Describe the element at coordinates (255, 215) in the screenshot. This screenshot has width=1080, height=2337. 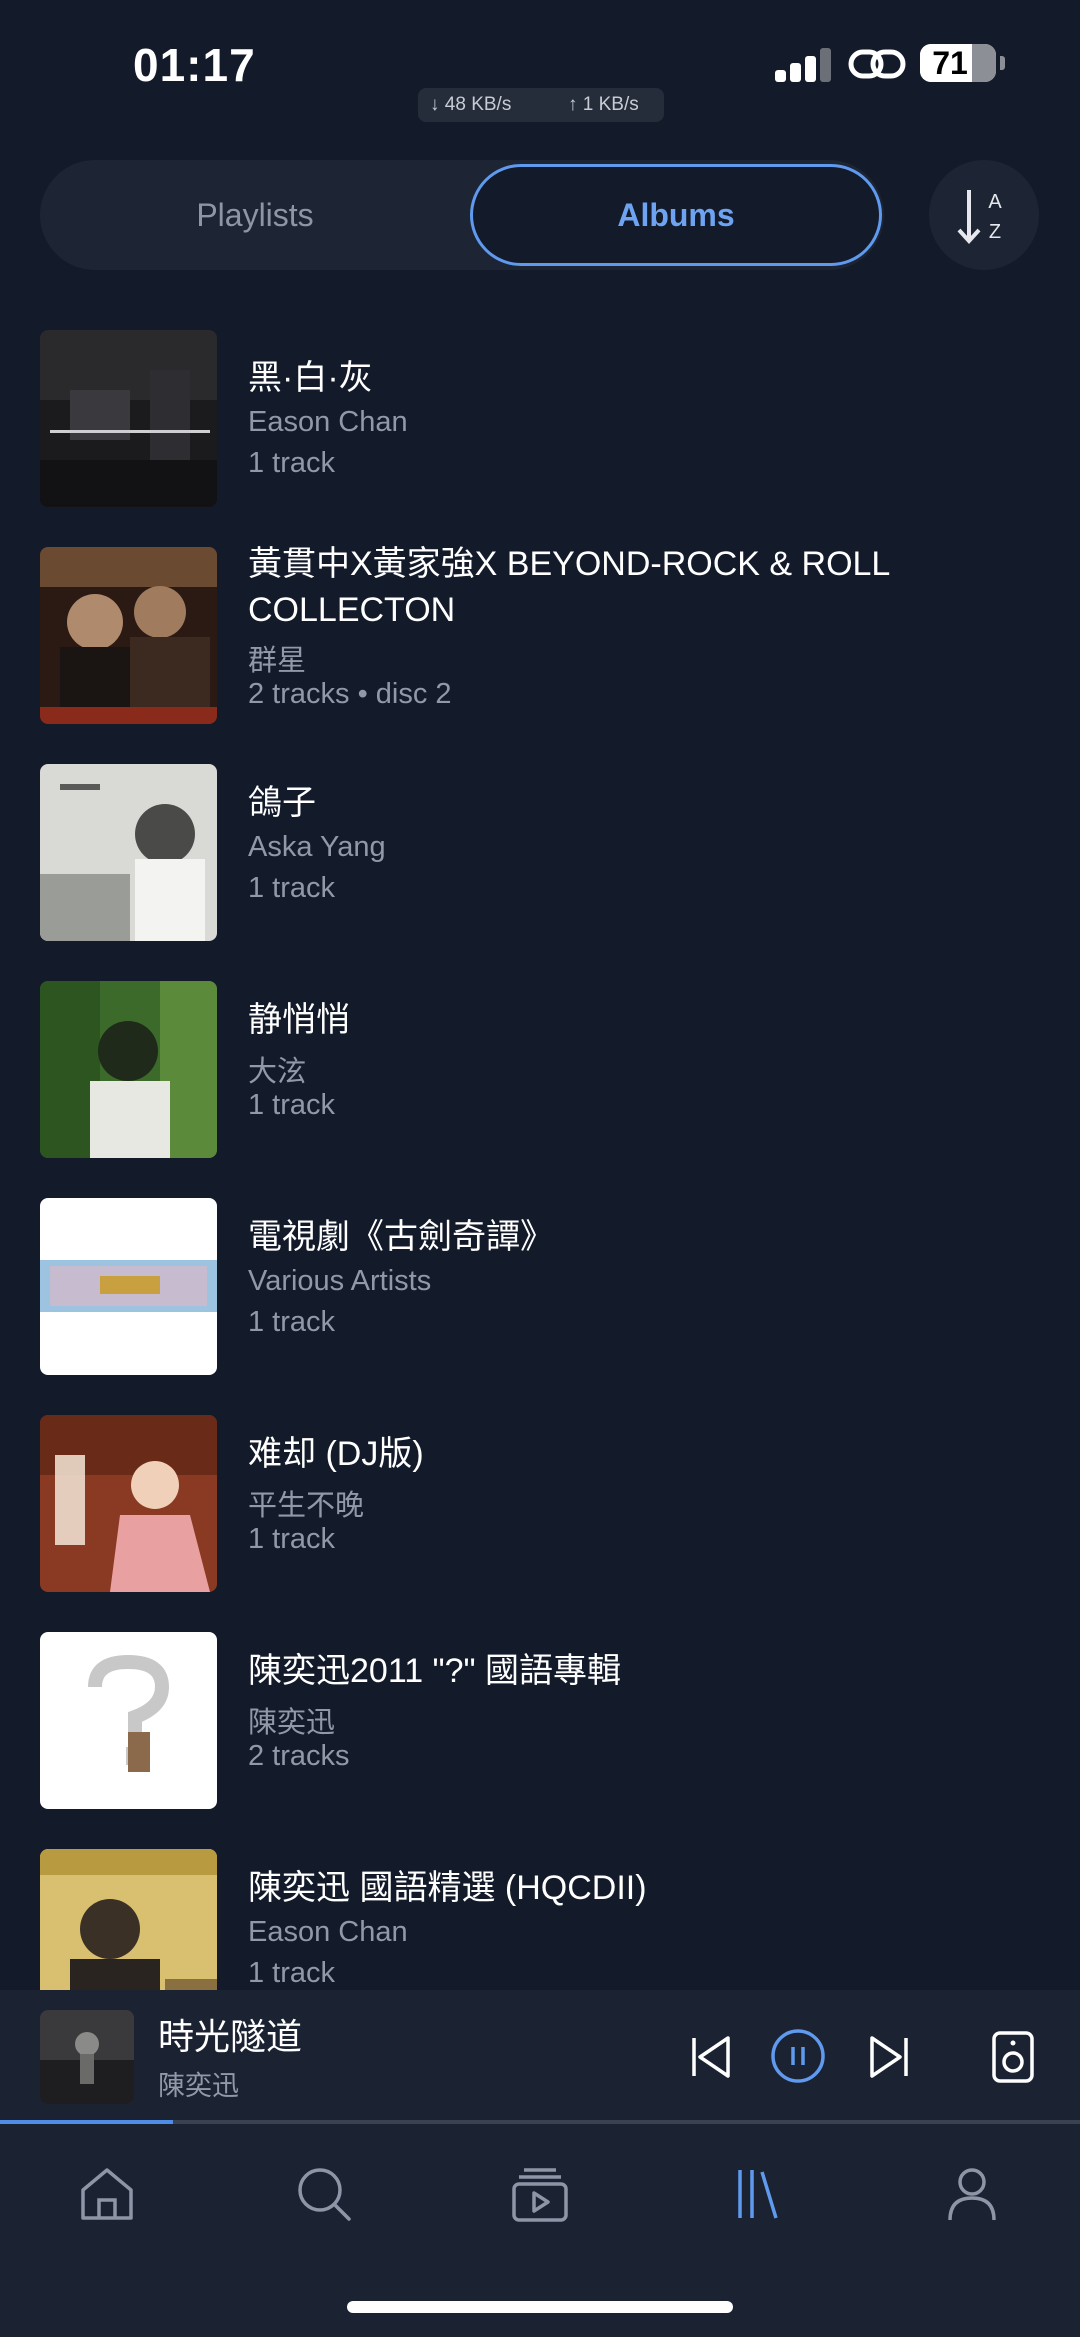
I see `tab-playlists: Playlists` at that location.